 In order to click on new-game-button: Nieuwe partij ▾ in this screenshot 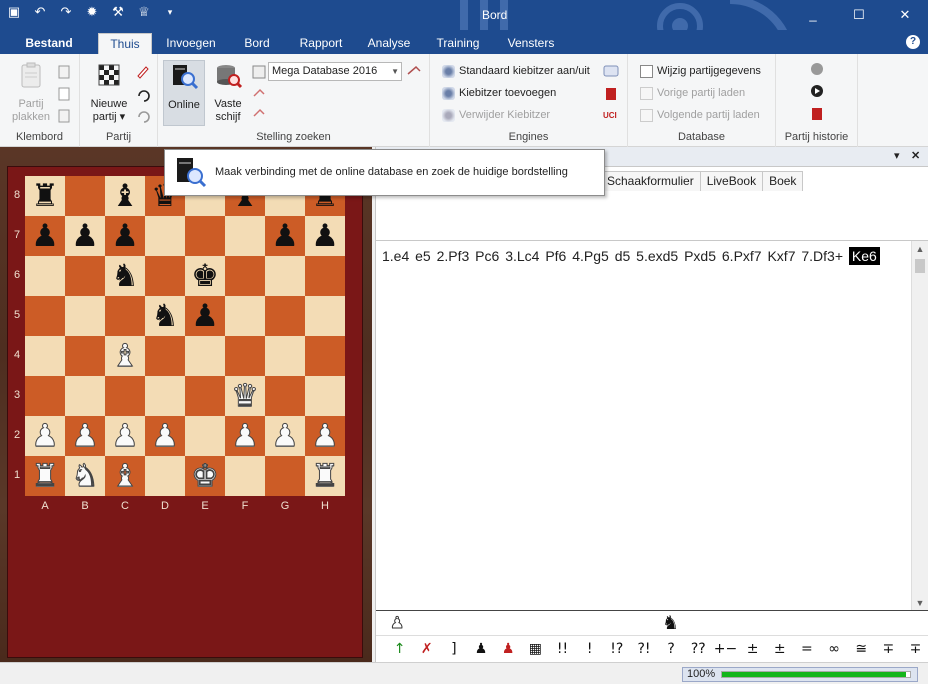, I will do `click(109, 92)`.